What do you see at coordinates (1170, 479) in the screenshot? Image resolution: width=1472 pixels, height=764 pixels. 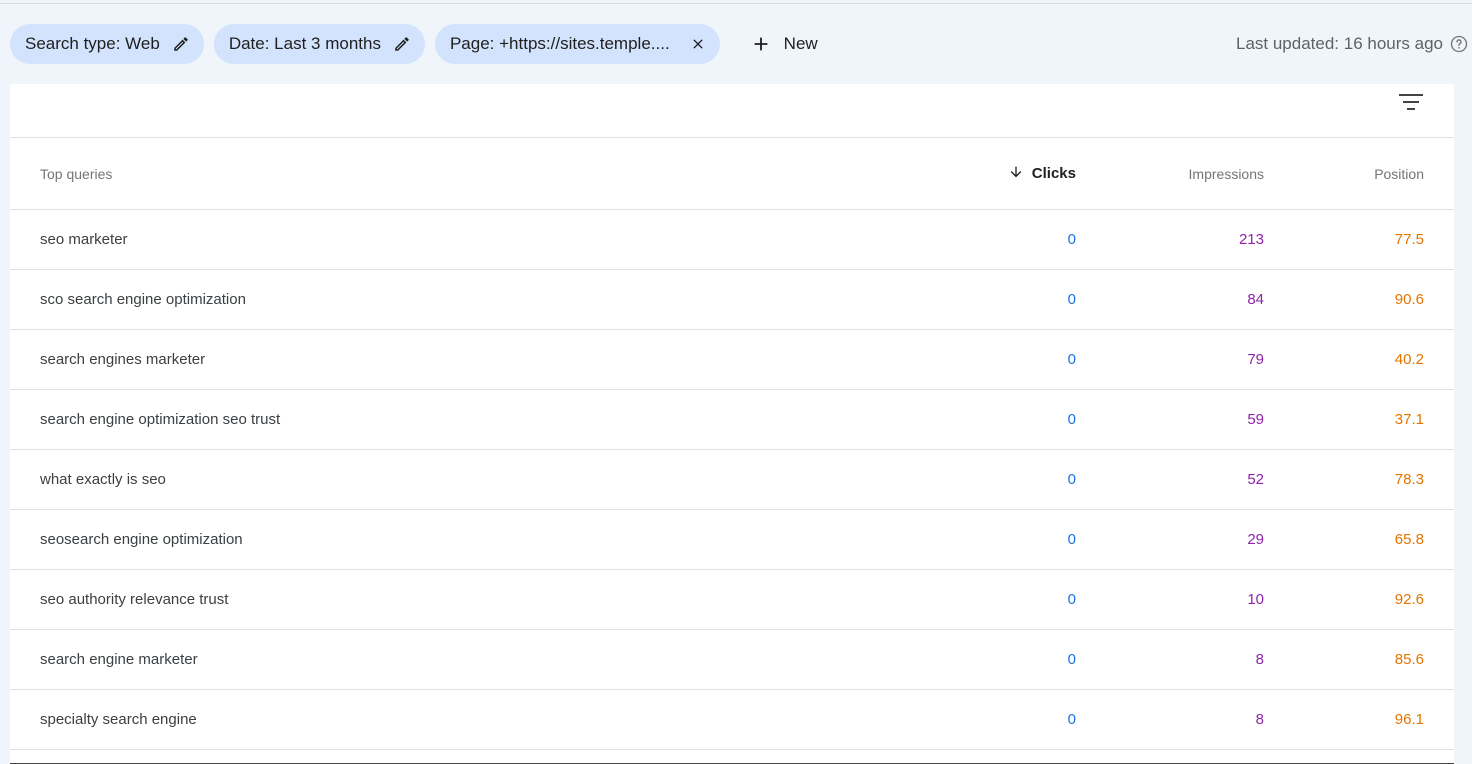 I see `impressions-cell: 52` at bounding box center [1170, 479].